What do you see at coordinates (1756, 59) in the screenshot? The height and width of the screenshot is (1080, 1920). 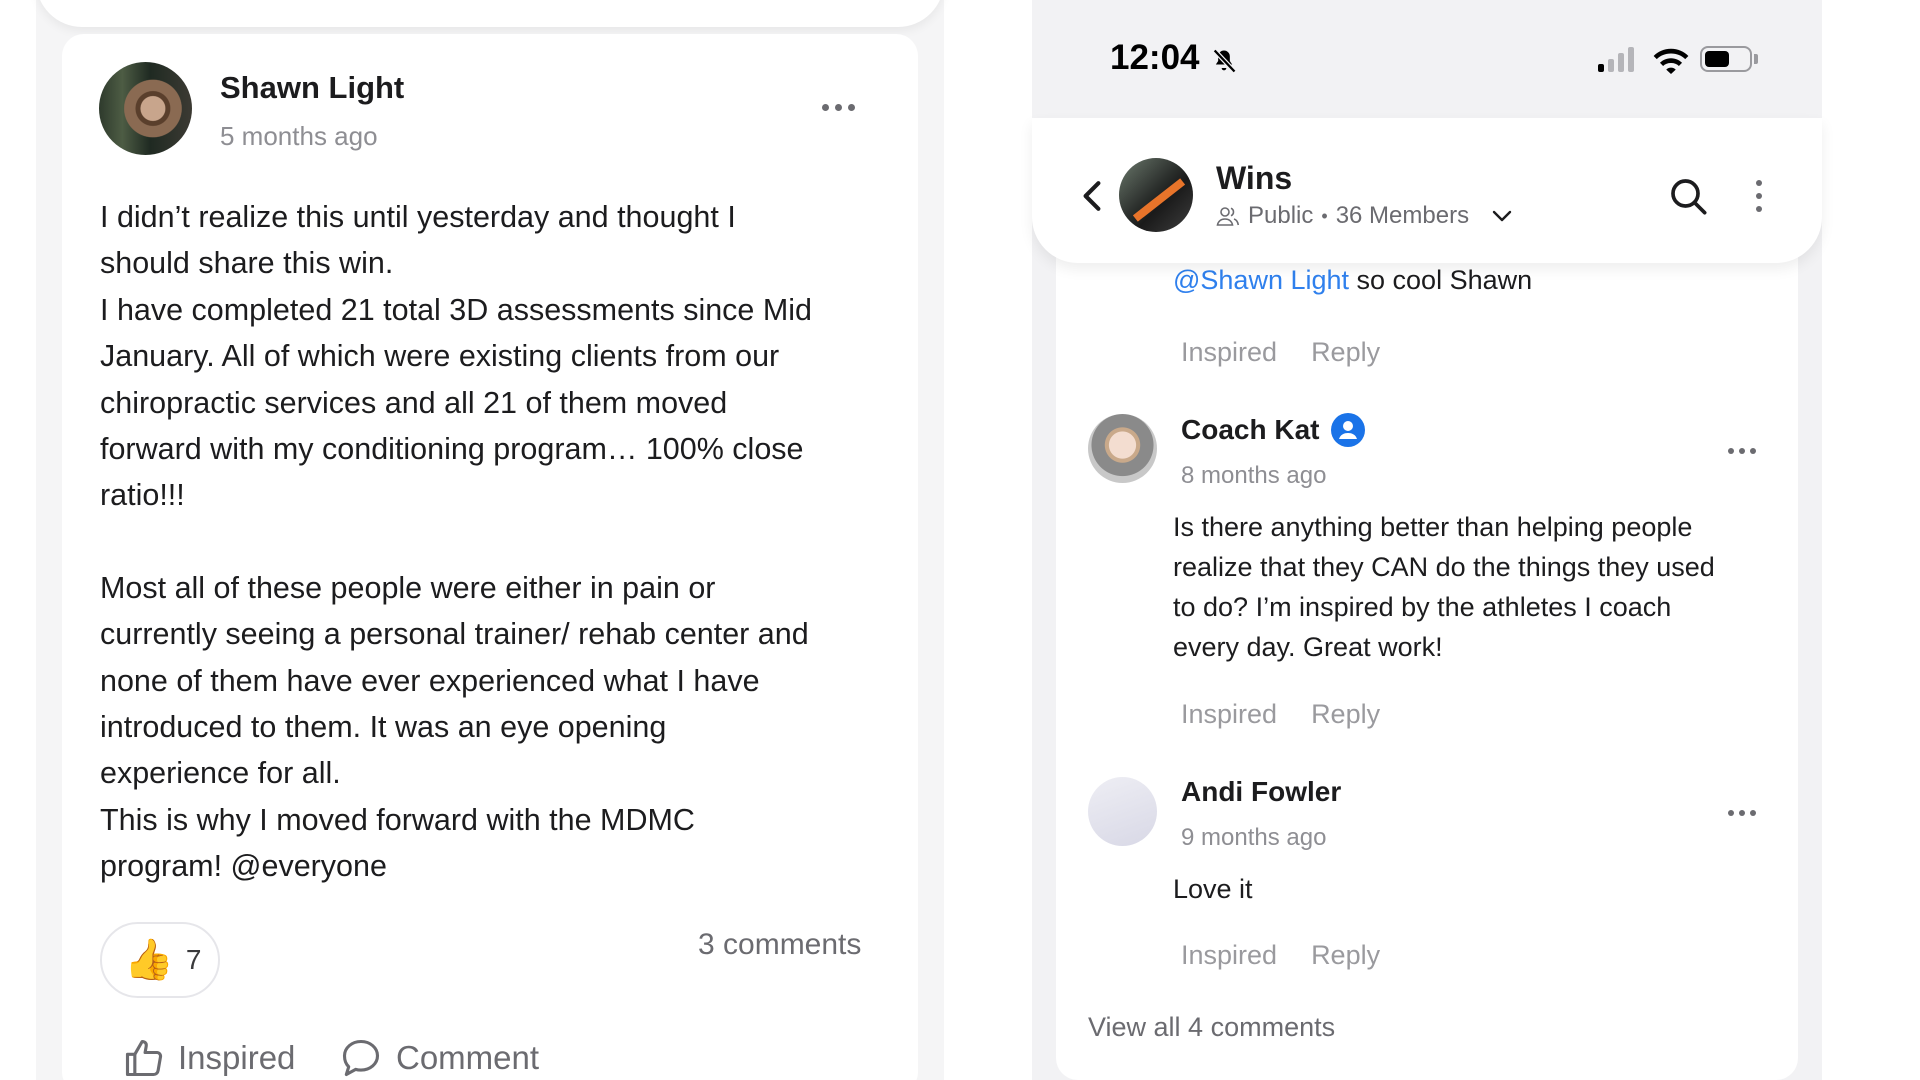 I see `battery-nub` at bounding box center [1756, 59].